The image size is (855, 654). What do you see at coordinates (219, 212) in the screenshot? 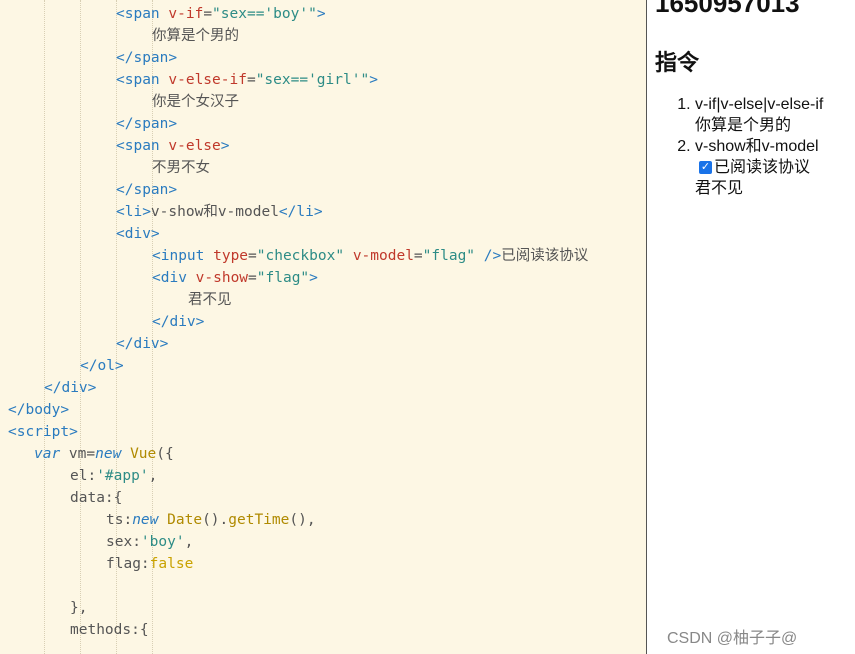
I see `code-line: <li>v-show和v-model</li>` at bounding box center [219, 212].